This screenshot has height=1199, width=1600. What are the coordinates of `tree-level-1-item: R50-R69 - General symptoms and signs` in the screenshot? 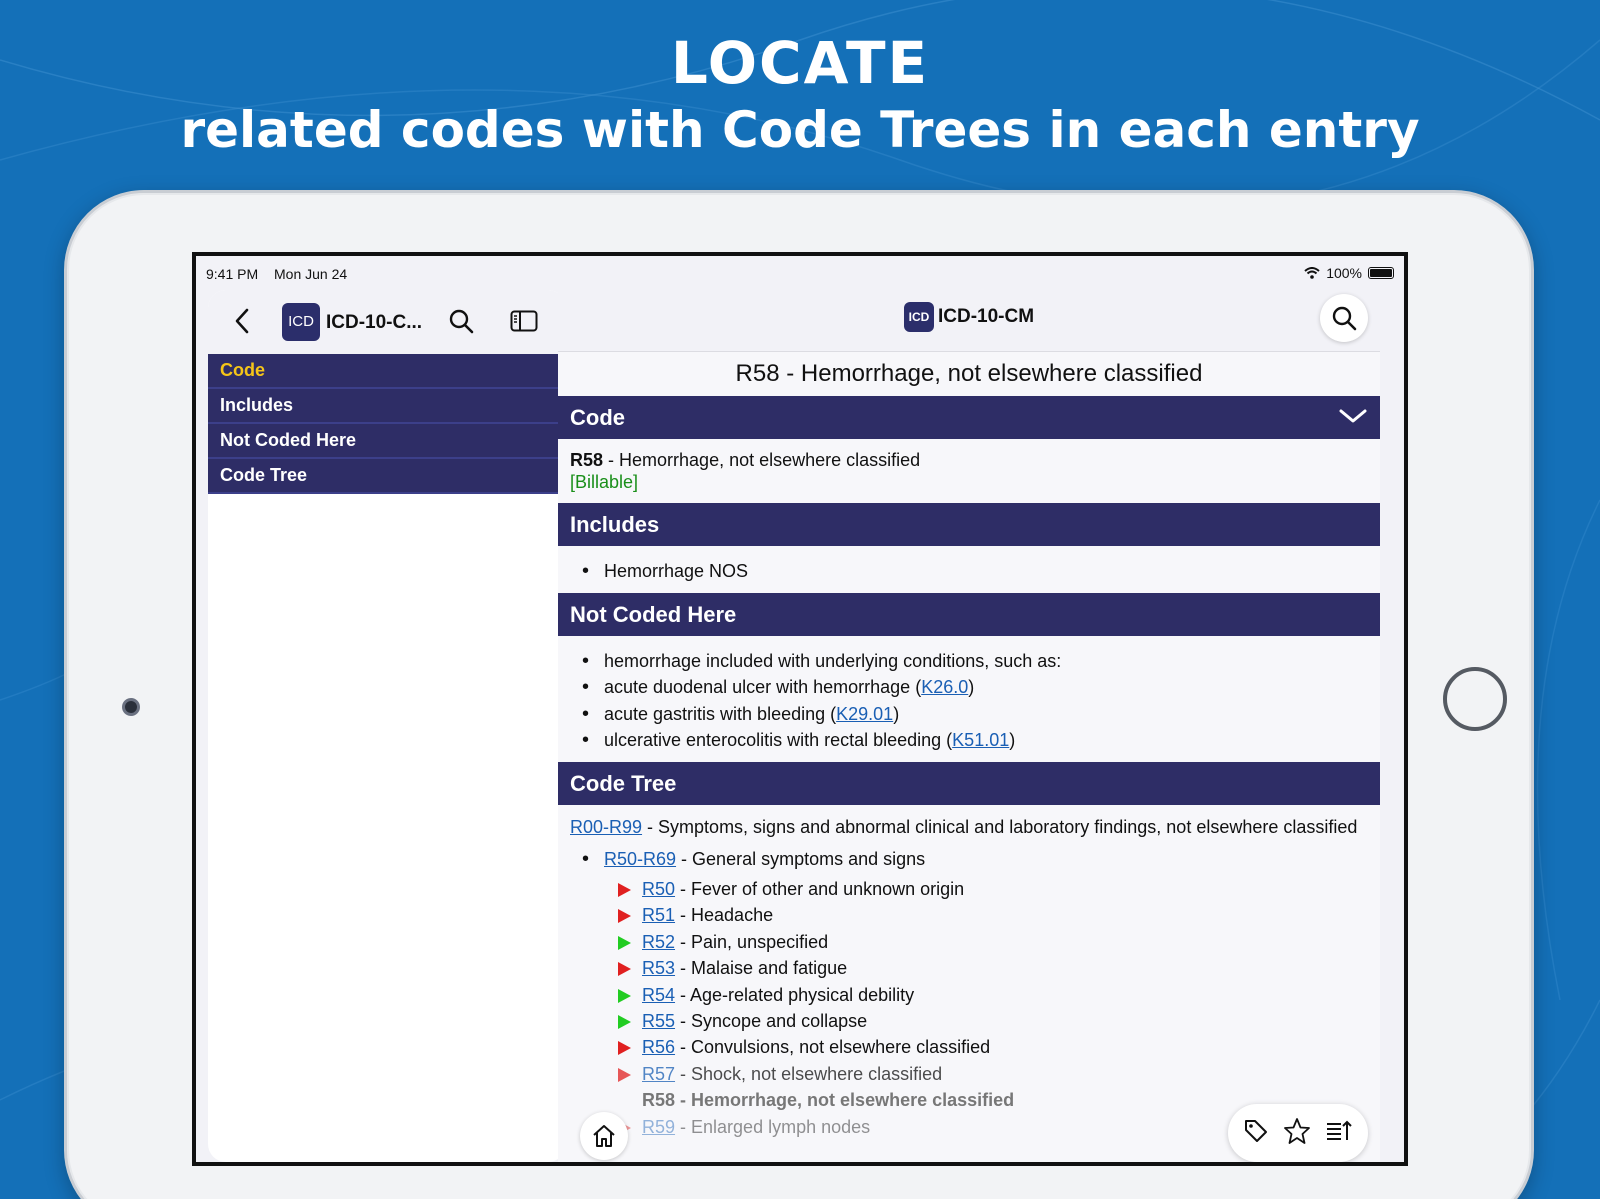 It's located at (969, 859).